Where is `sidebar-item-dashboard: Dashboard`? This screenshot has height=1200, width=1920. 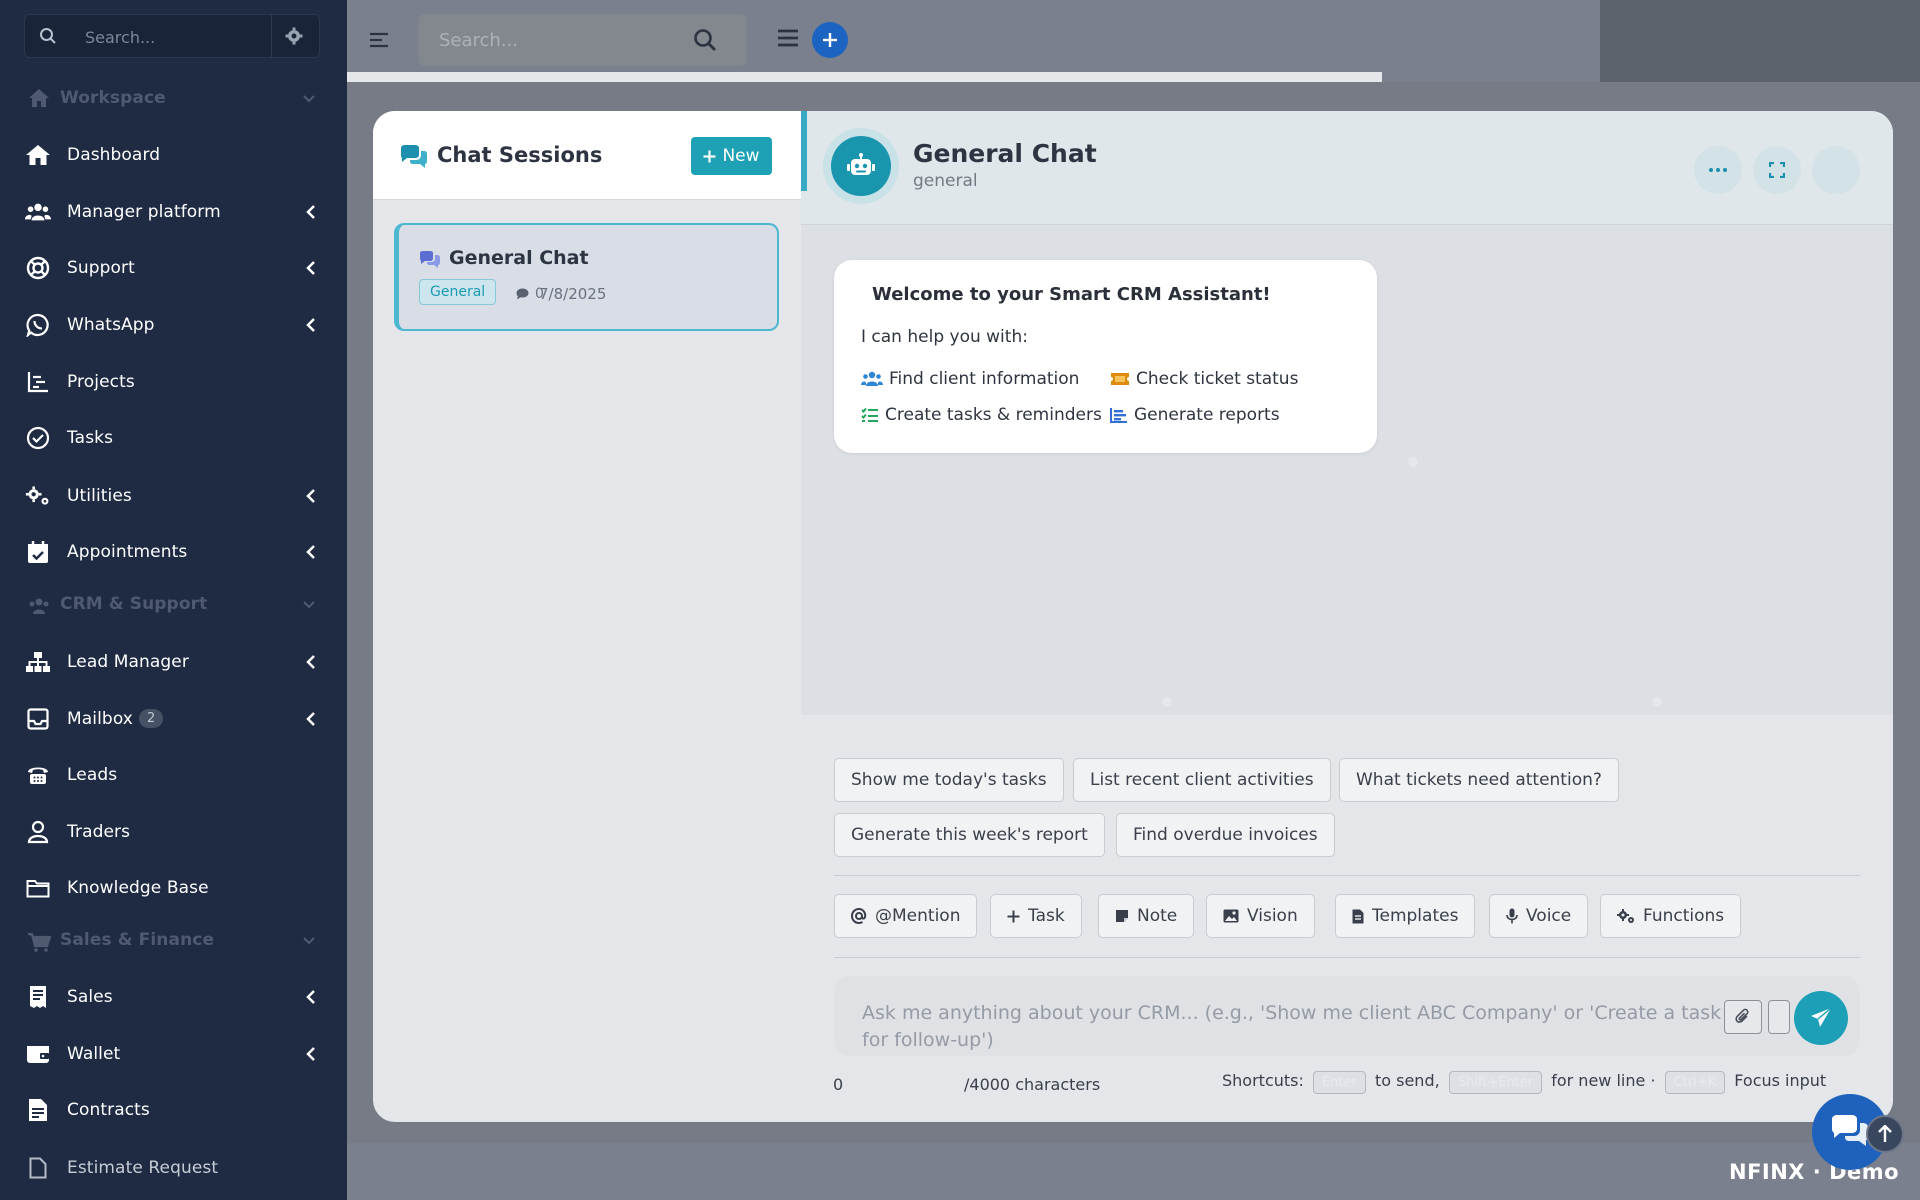
sidebar-item-dashboard: Dashboard is located at coordinates (173, 155).